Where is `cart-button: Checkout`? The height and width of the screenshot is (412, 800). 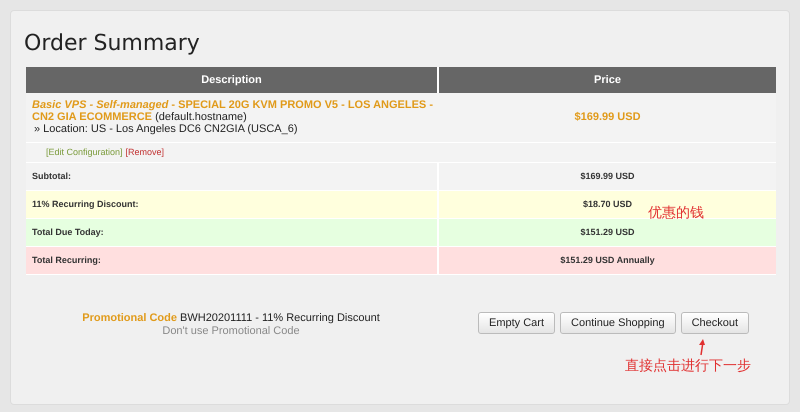
cart-button: Checkout is located at coordinates (715, 323).